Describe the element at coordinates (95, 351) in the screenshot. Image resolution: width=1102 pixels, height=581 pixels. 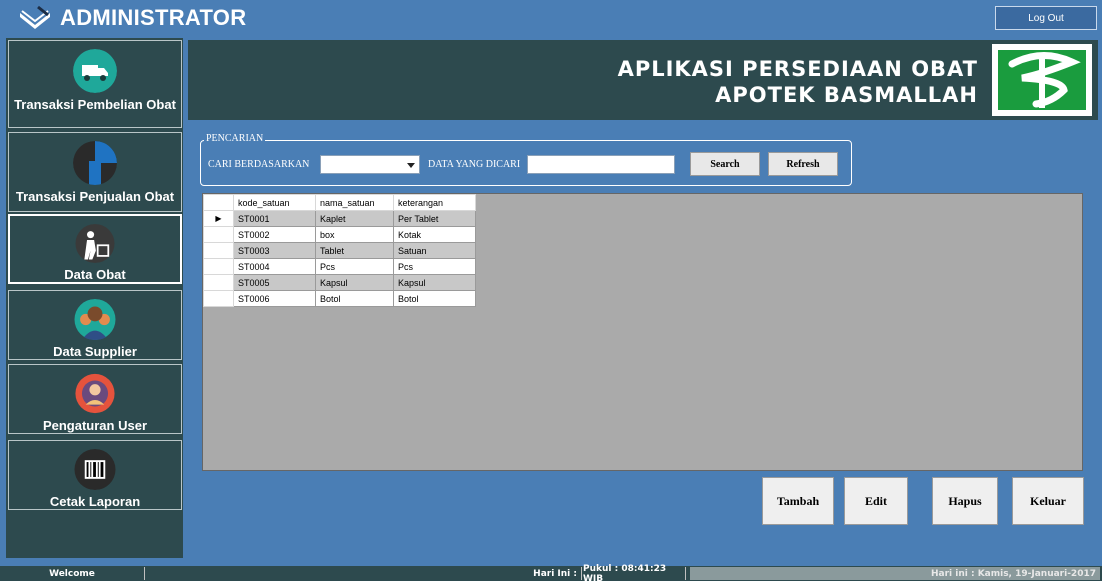
I see `sidebar-item-label: Data Supplier` at that location.